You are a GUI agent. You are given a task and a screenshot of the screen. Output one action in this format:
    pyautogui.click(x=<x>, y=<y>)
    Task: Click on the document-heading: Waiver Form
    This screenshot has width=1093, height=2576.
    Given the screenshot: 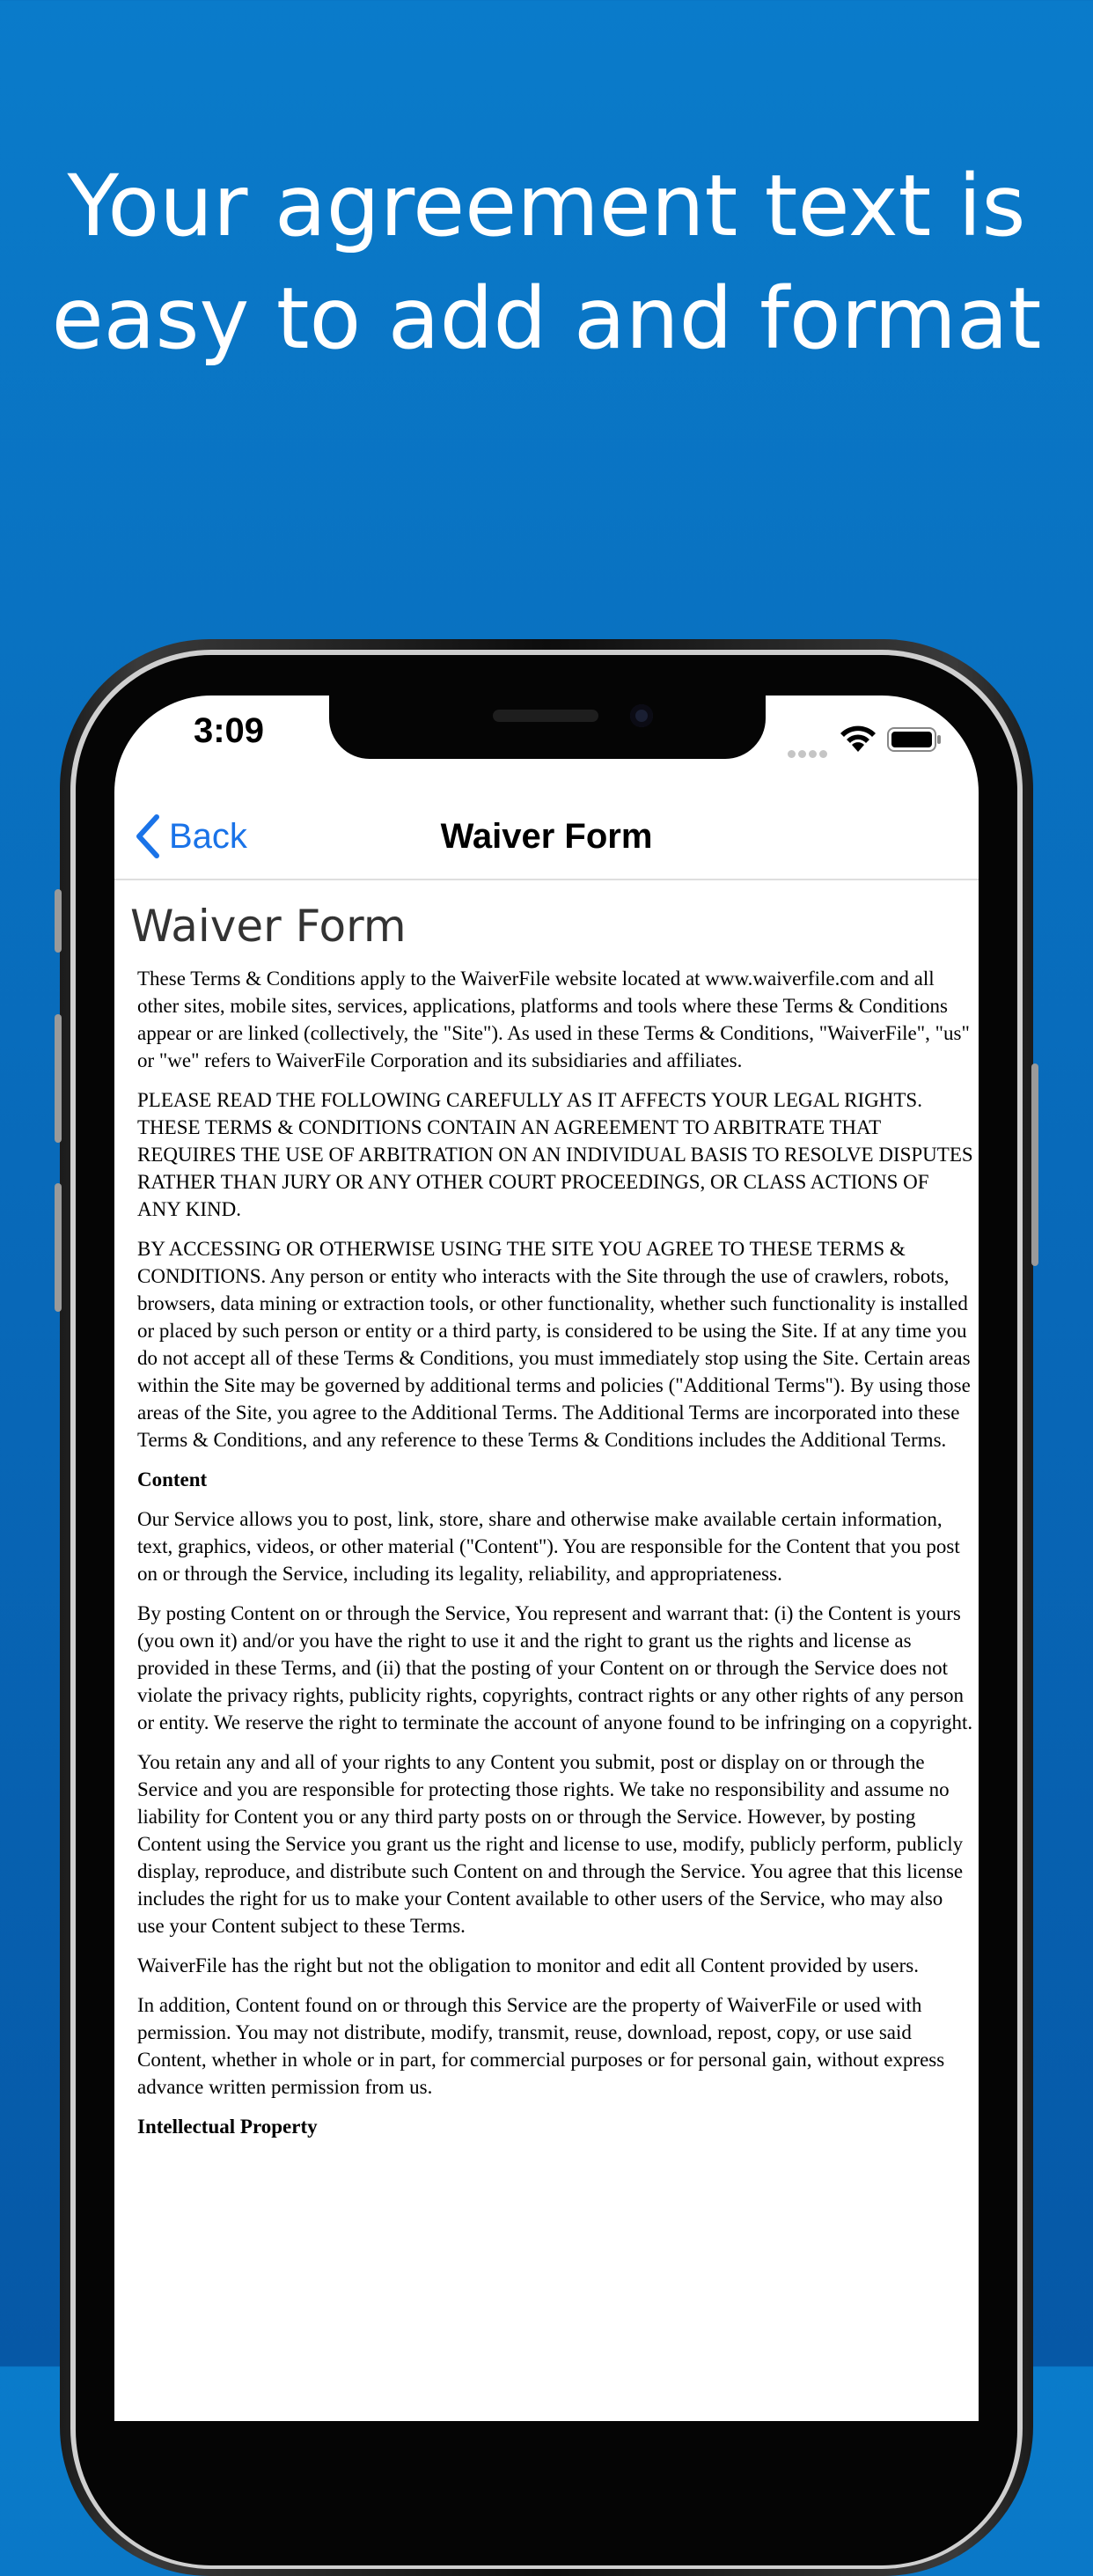 What is the action you would take?
    pyautogui.click(x=269, y=926)
    